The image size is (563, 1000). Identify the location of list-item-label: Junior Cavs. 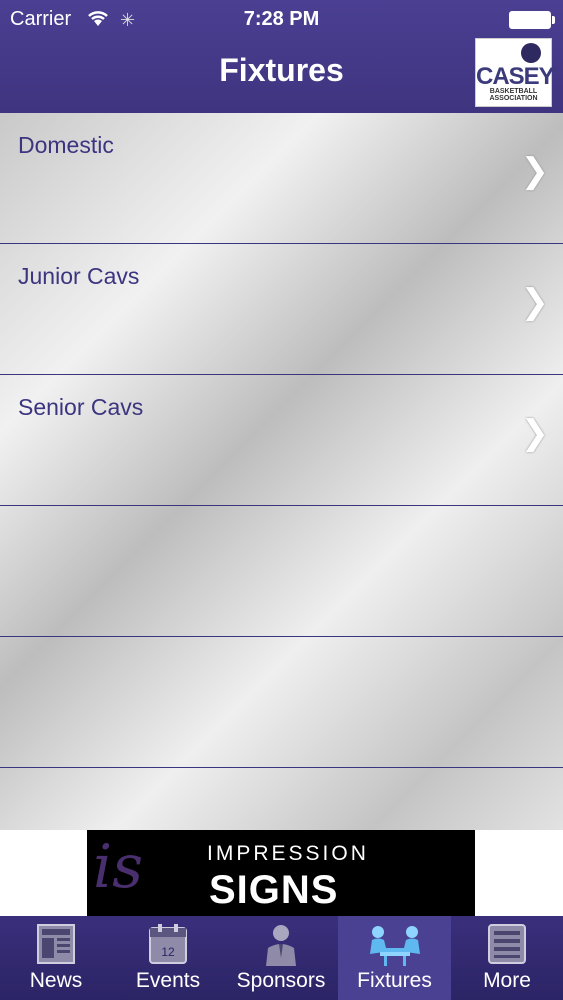
(79, 276).